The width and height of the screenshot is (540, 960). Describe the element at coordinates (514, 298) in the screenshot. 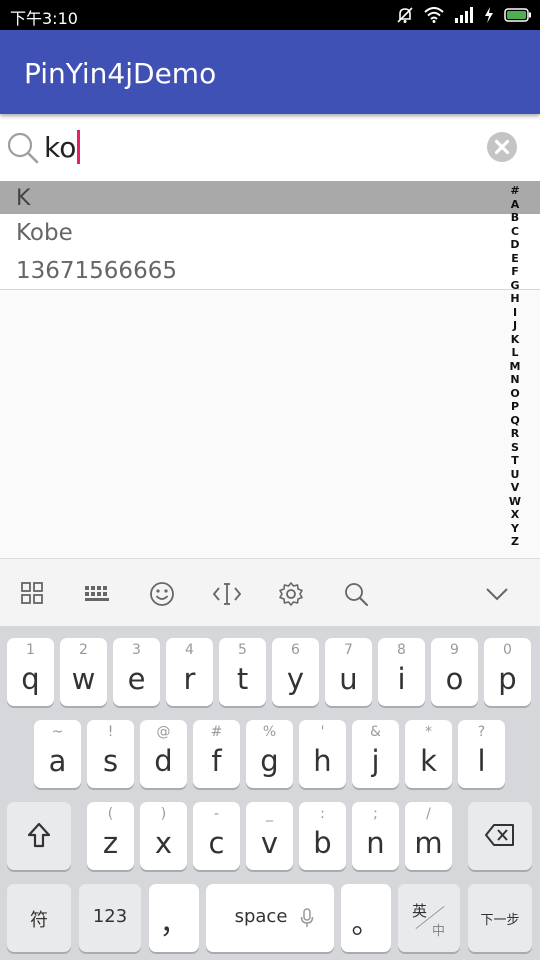

I see `index-letter: H` at that location.